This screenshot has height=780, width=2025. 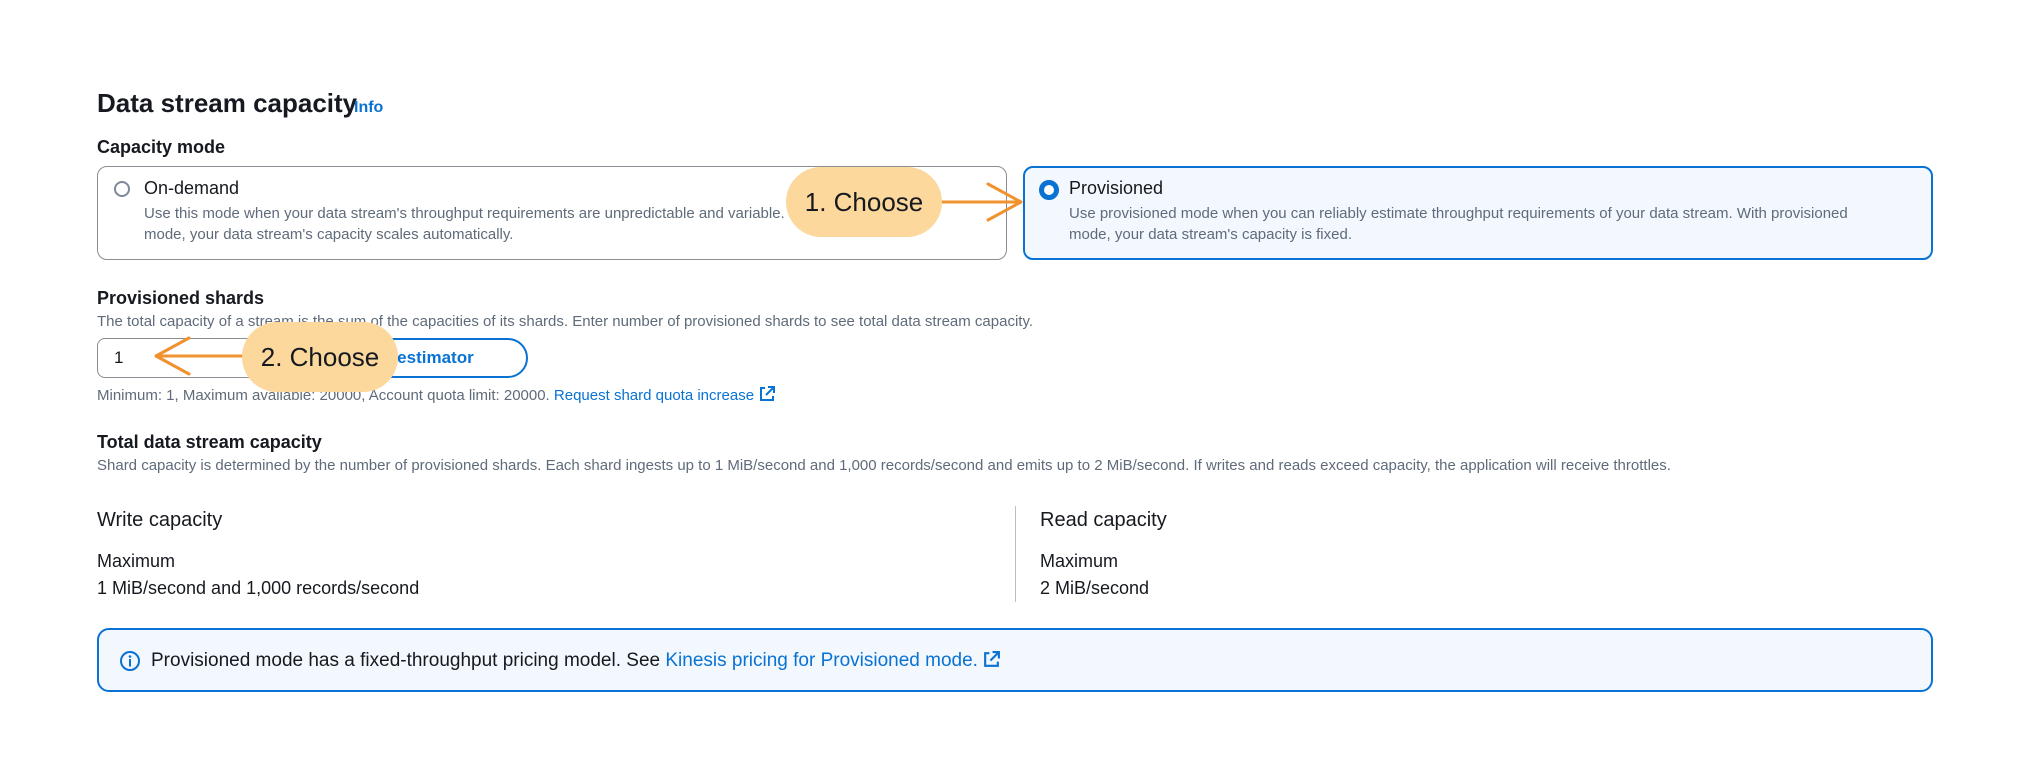 What do you see at coordinates (320, 357) in the screenshot?
I see `step2-callout: 2. Choose` at bounding box center [320, 357].